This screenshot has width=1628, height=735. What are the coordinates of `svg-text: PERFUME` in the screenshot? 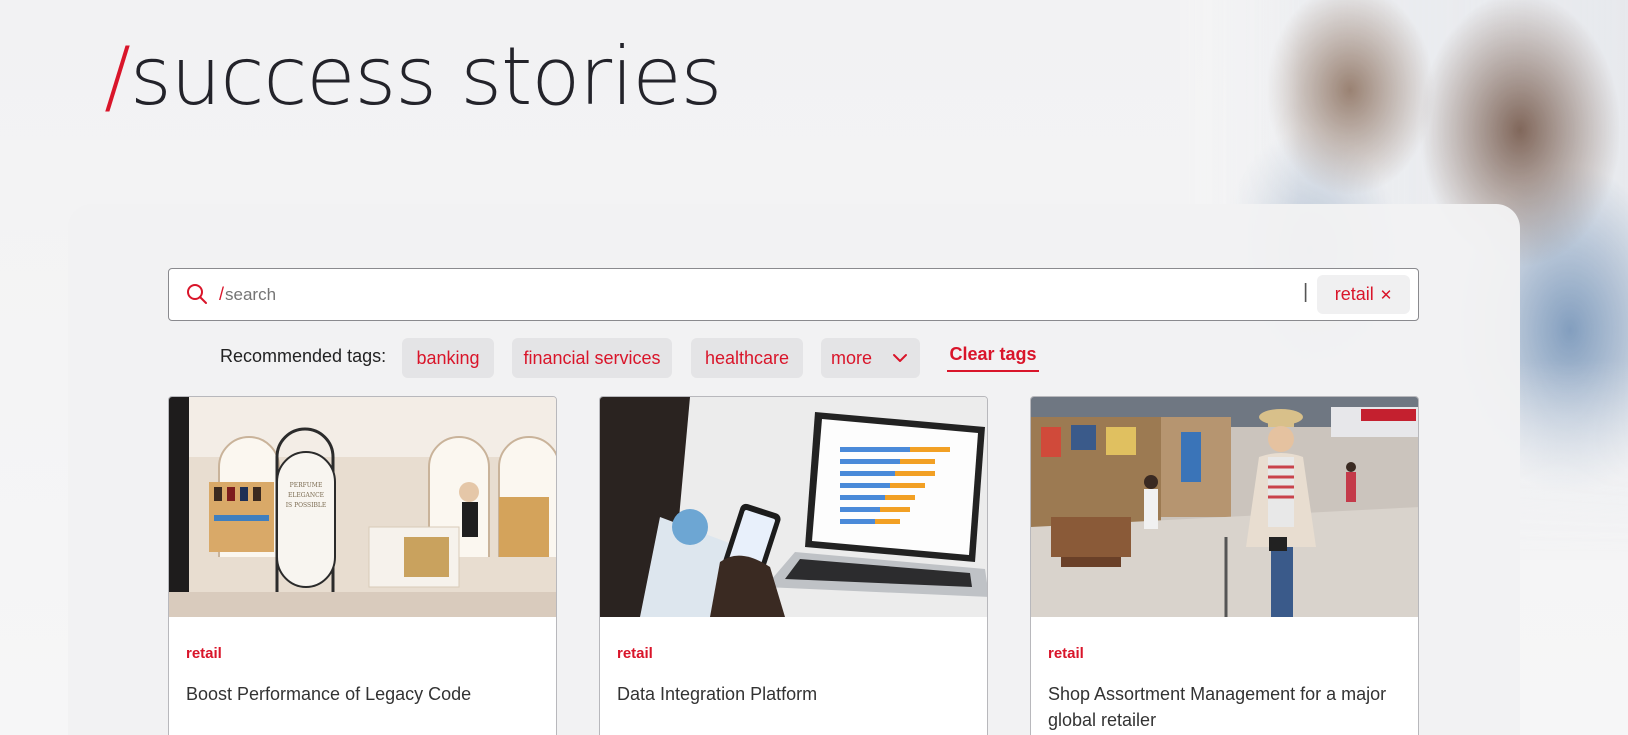 It's located at (306, 485).